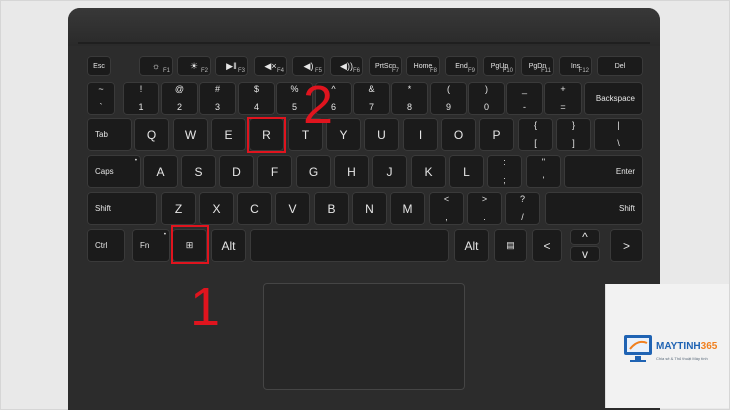 The image size is (730, 410). Describe the element at coordinates (179, 89) in the screenshot. I see `key-shift-label: @` at that location.